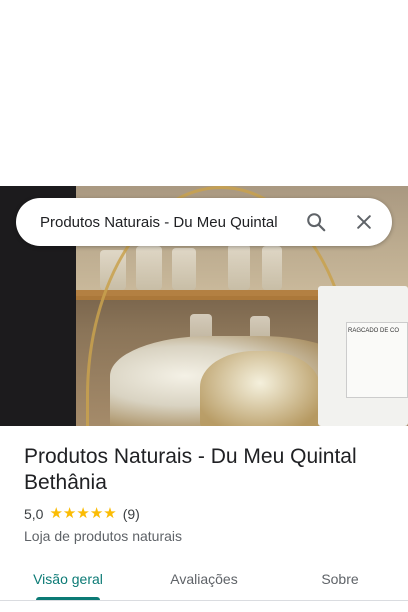  I want to click on close-button, so click(364, 222).